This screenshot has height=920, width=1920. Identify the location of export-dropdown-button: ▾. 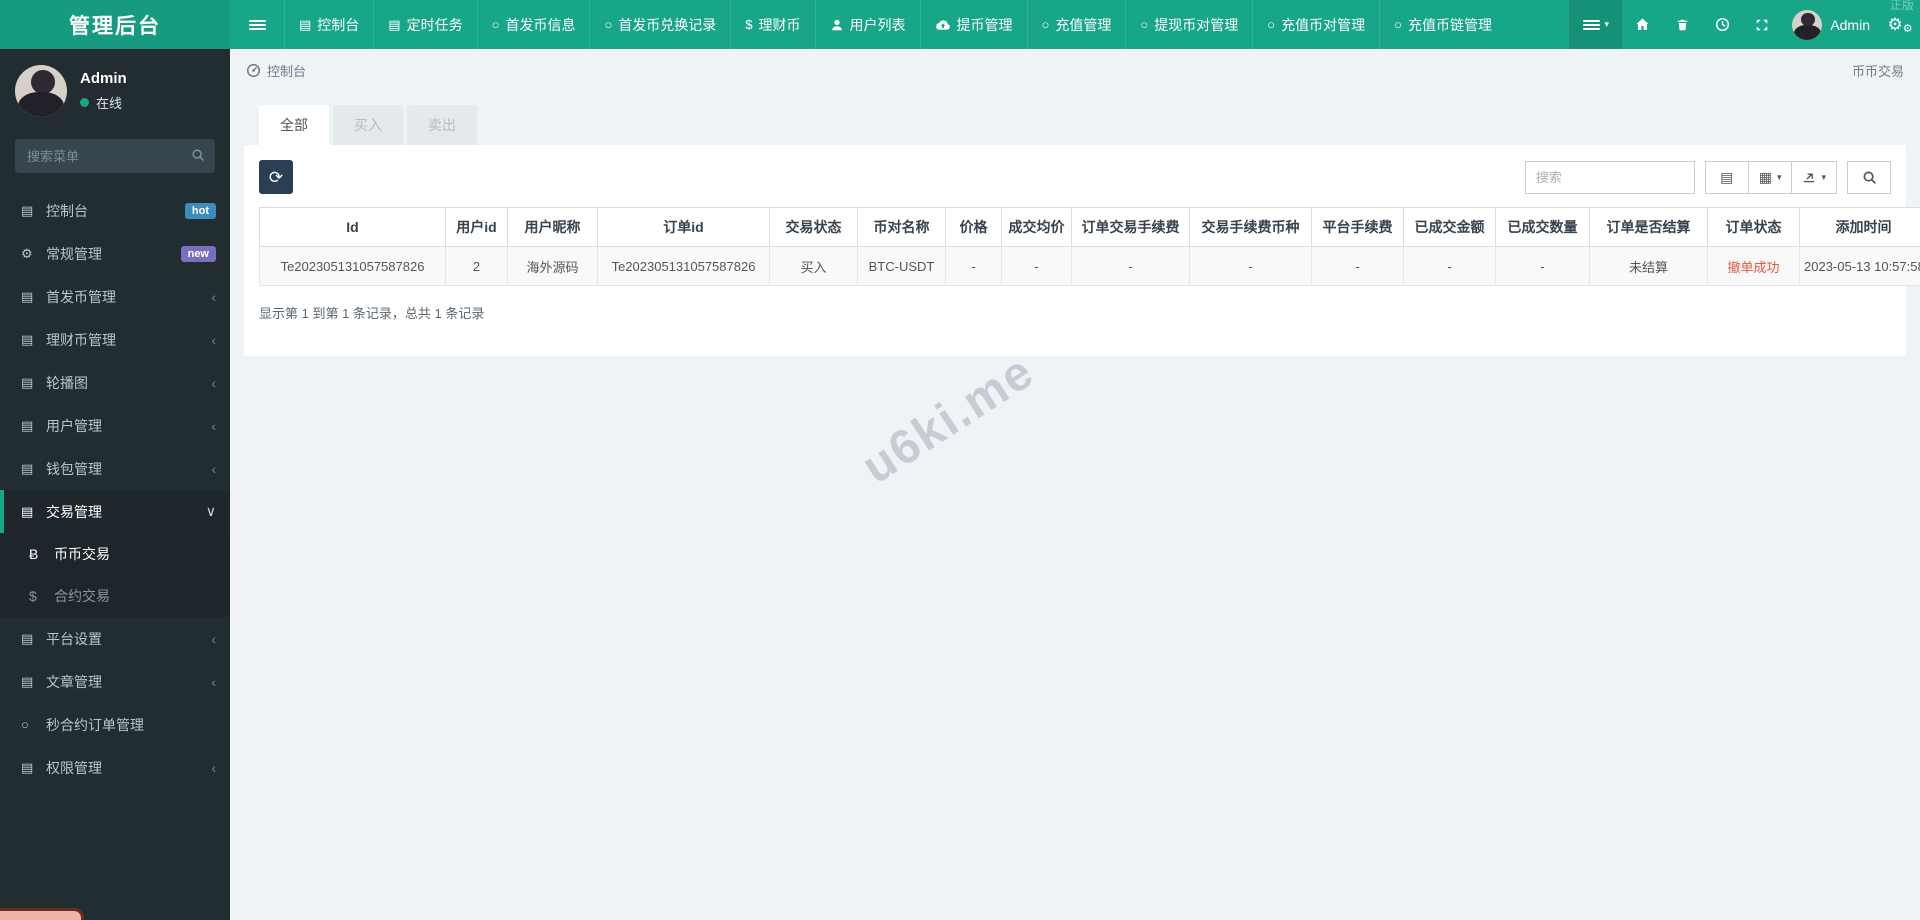
(1814, 177).